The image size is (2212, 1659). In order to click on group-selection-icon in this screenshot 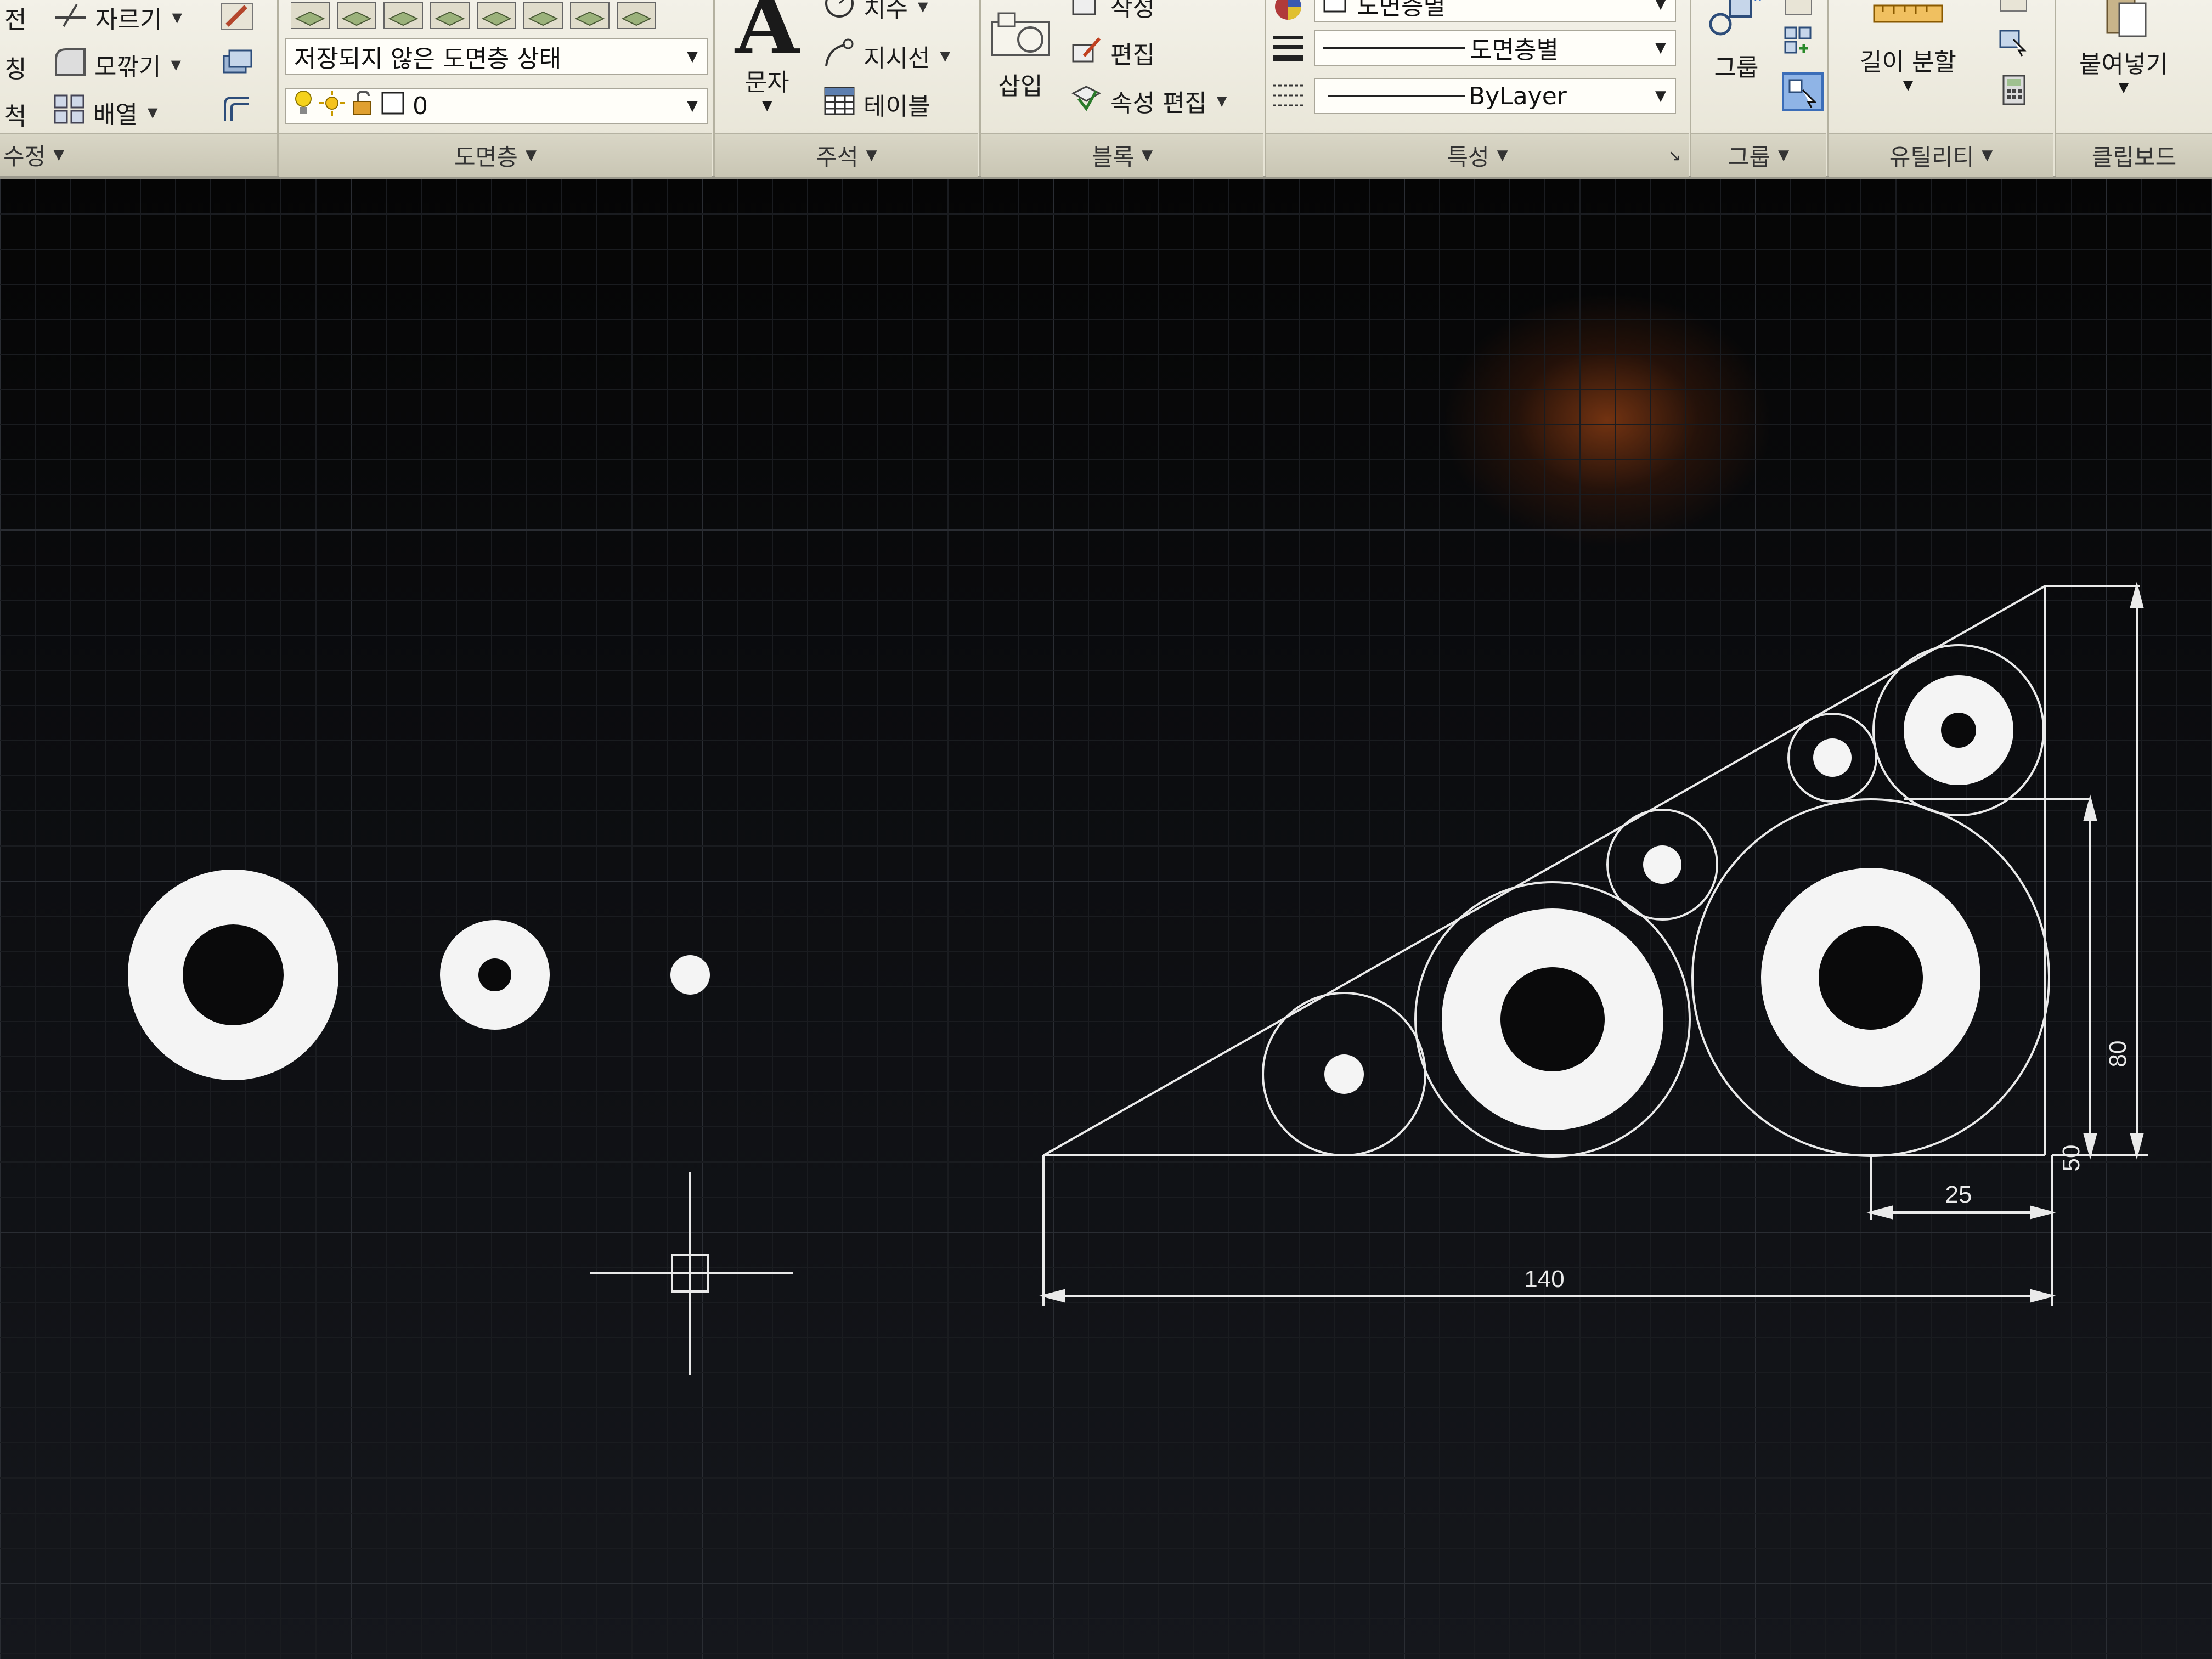, I will do `click(1803, 94)`.